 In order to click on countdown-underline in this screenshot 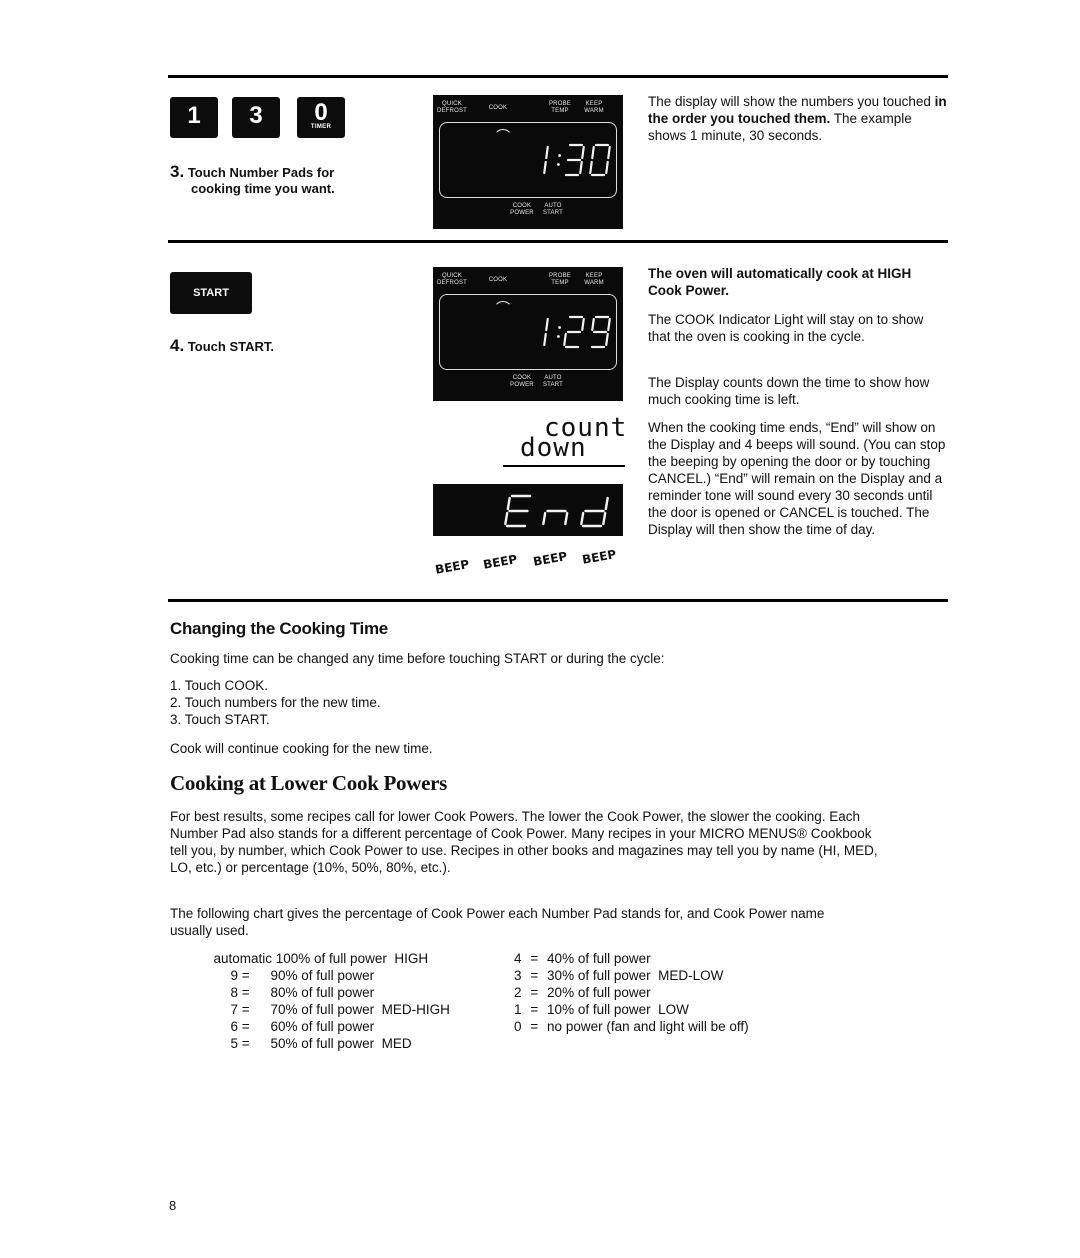, I will do `click(564, 466)`.